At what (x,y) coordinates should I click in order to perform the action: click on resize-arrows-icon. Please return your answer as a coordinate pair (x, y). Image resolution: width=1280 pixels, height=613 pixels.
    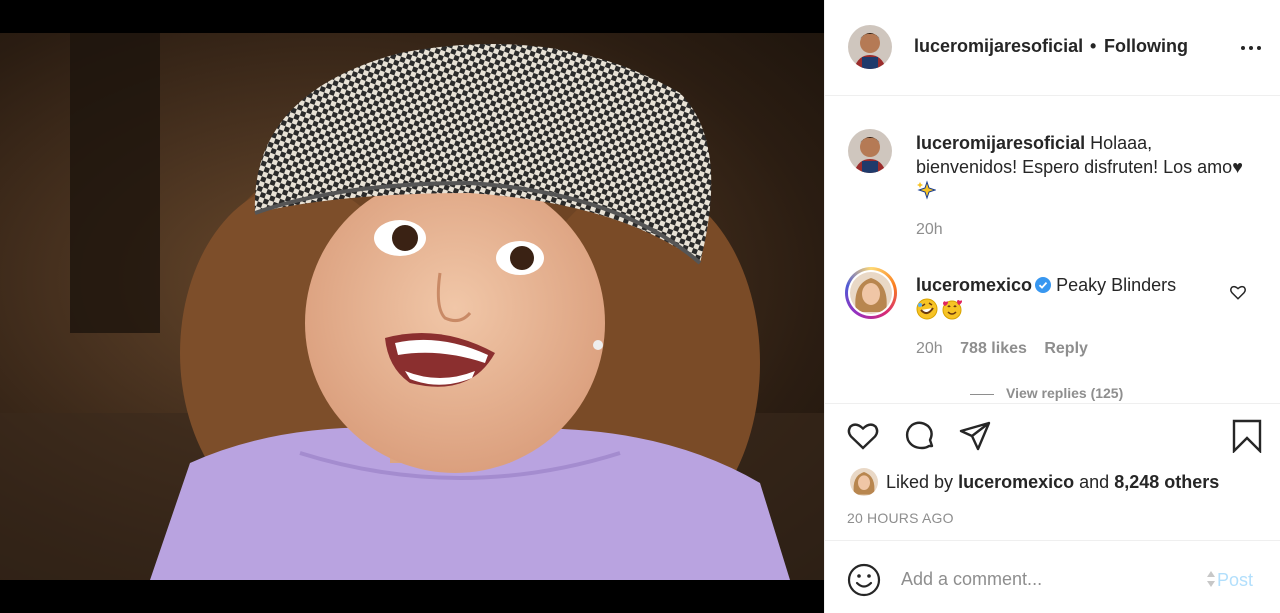
    Looking at the image, I should click on (1211, 579).